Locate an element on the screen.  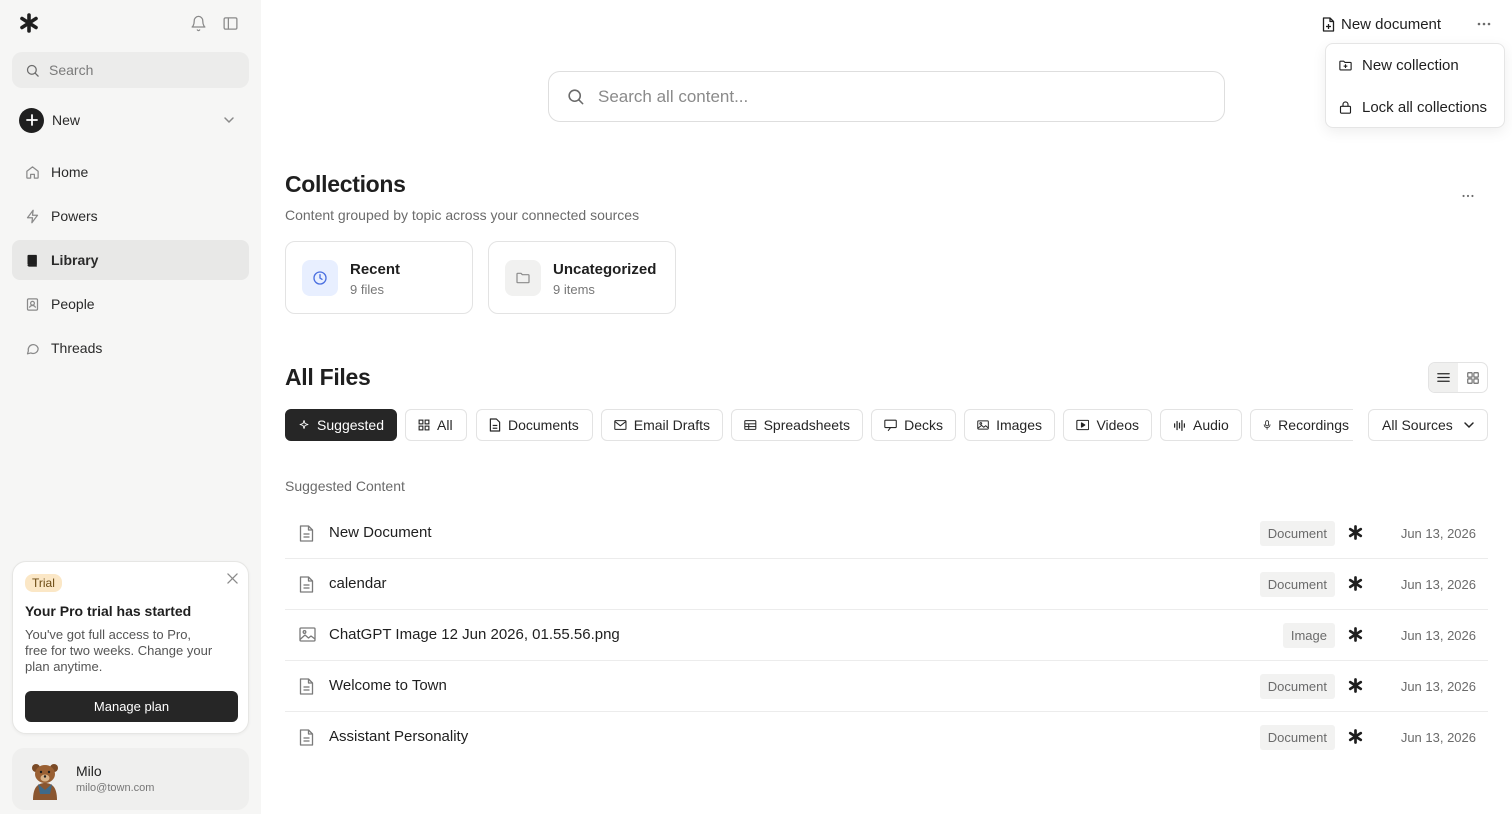
filter-audio: Audio is located at coordinates (1201, 425).